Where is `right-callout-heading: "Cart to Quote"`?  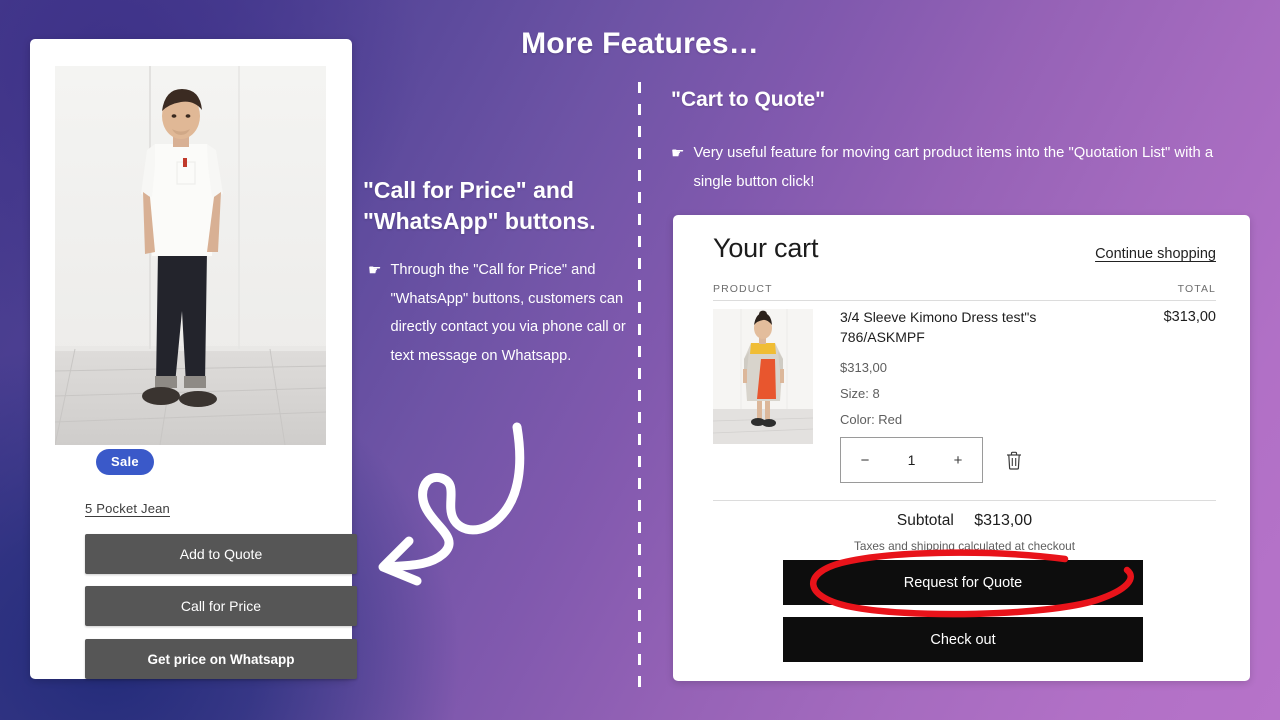
right-callout-heading: "Cart to Quote" is located at coordinates (748, 99).